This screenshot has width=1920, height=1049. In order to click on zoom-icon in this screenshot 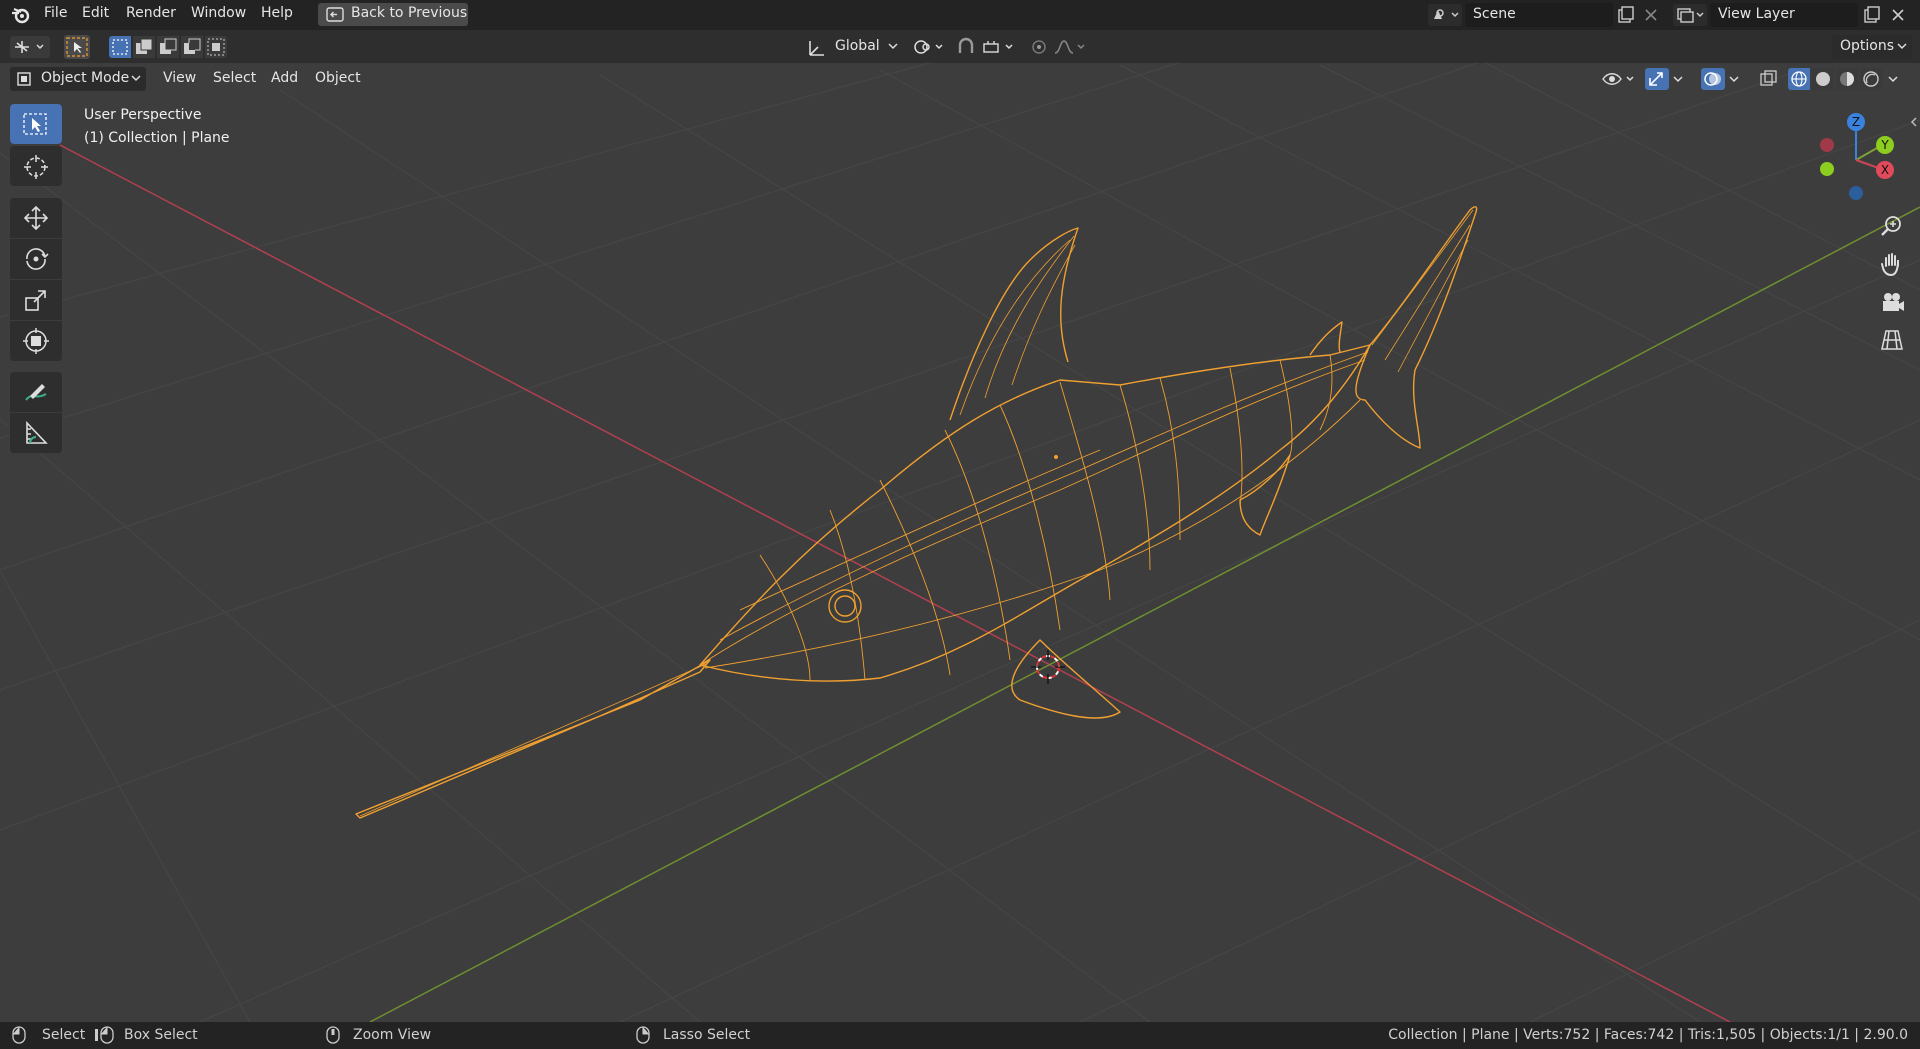, I will do `click(1892, 226)`.